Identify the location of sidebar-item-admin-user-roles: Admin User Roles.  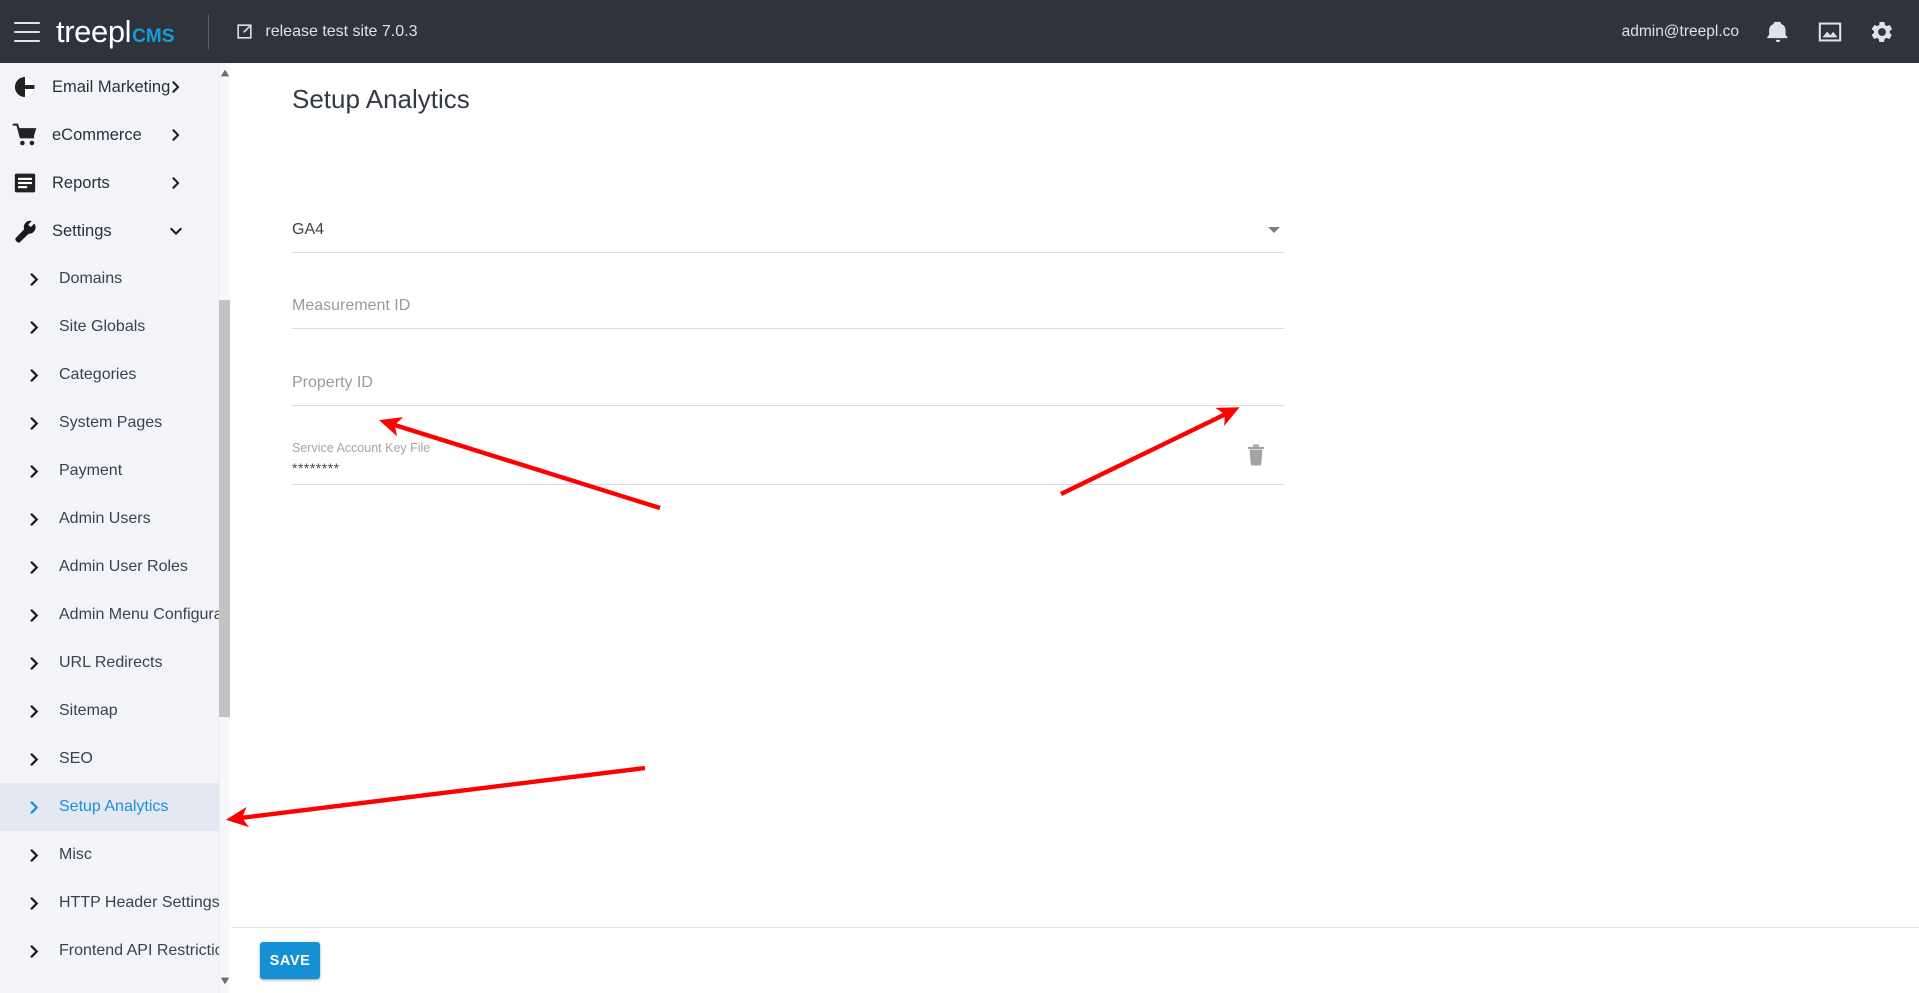
(114, 567).